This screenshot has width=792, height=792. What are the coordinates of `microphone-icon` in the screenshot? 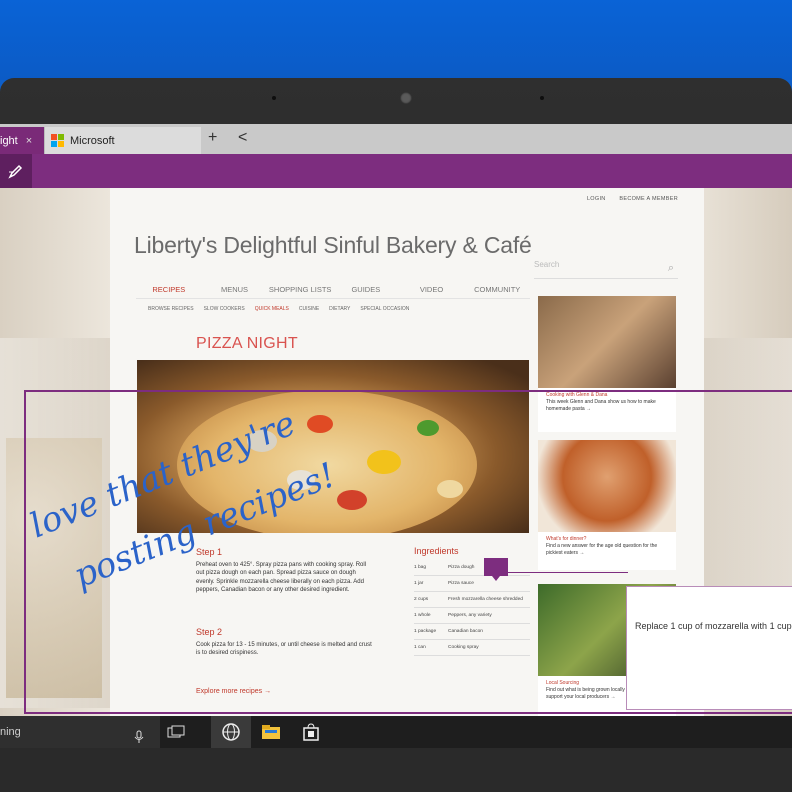 It's located at (139, 733).